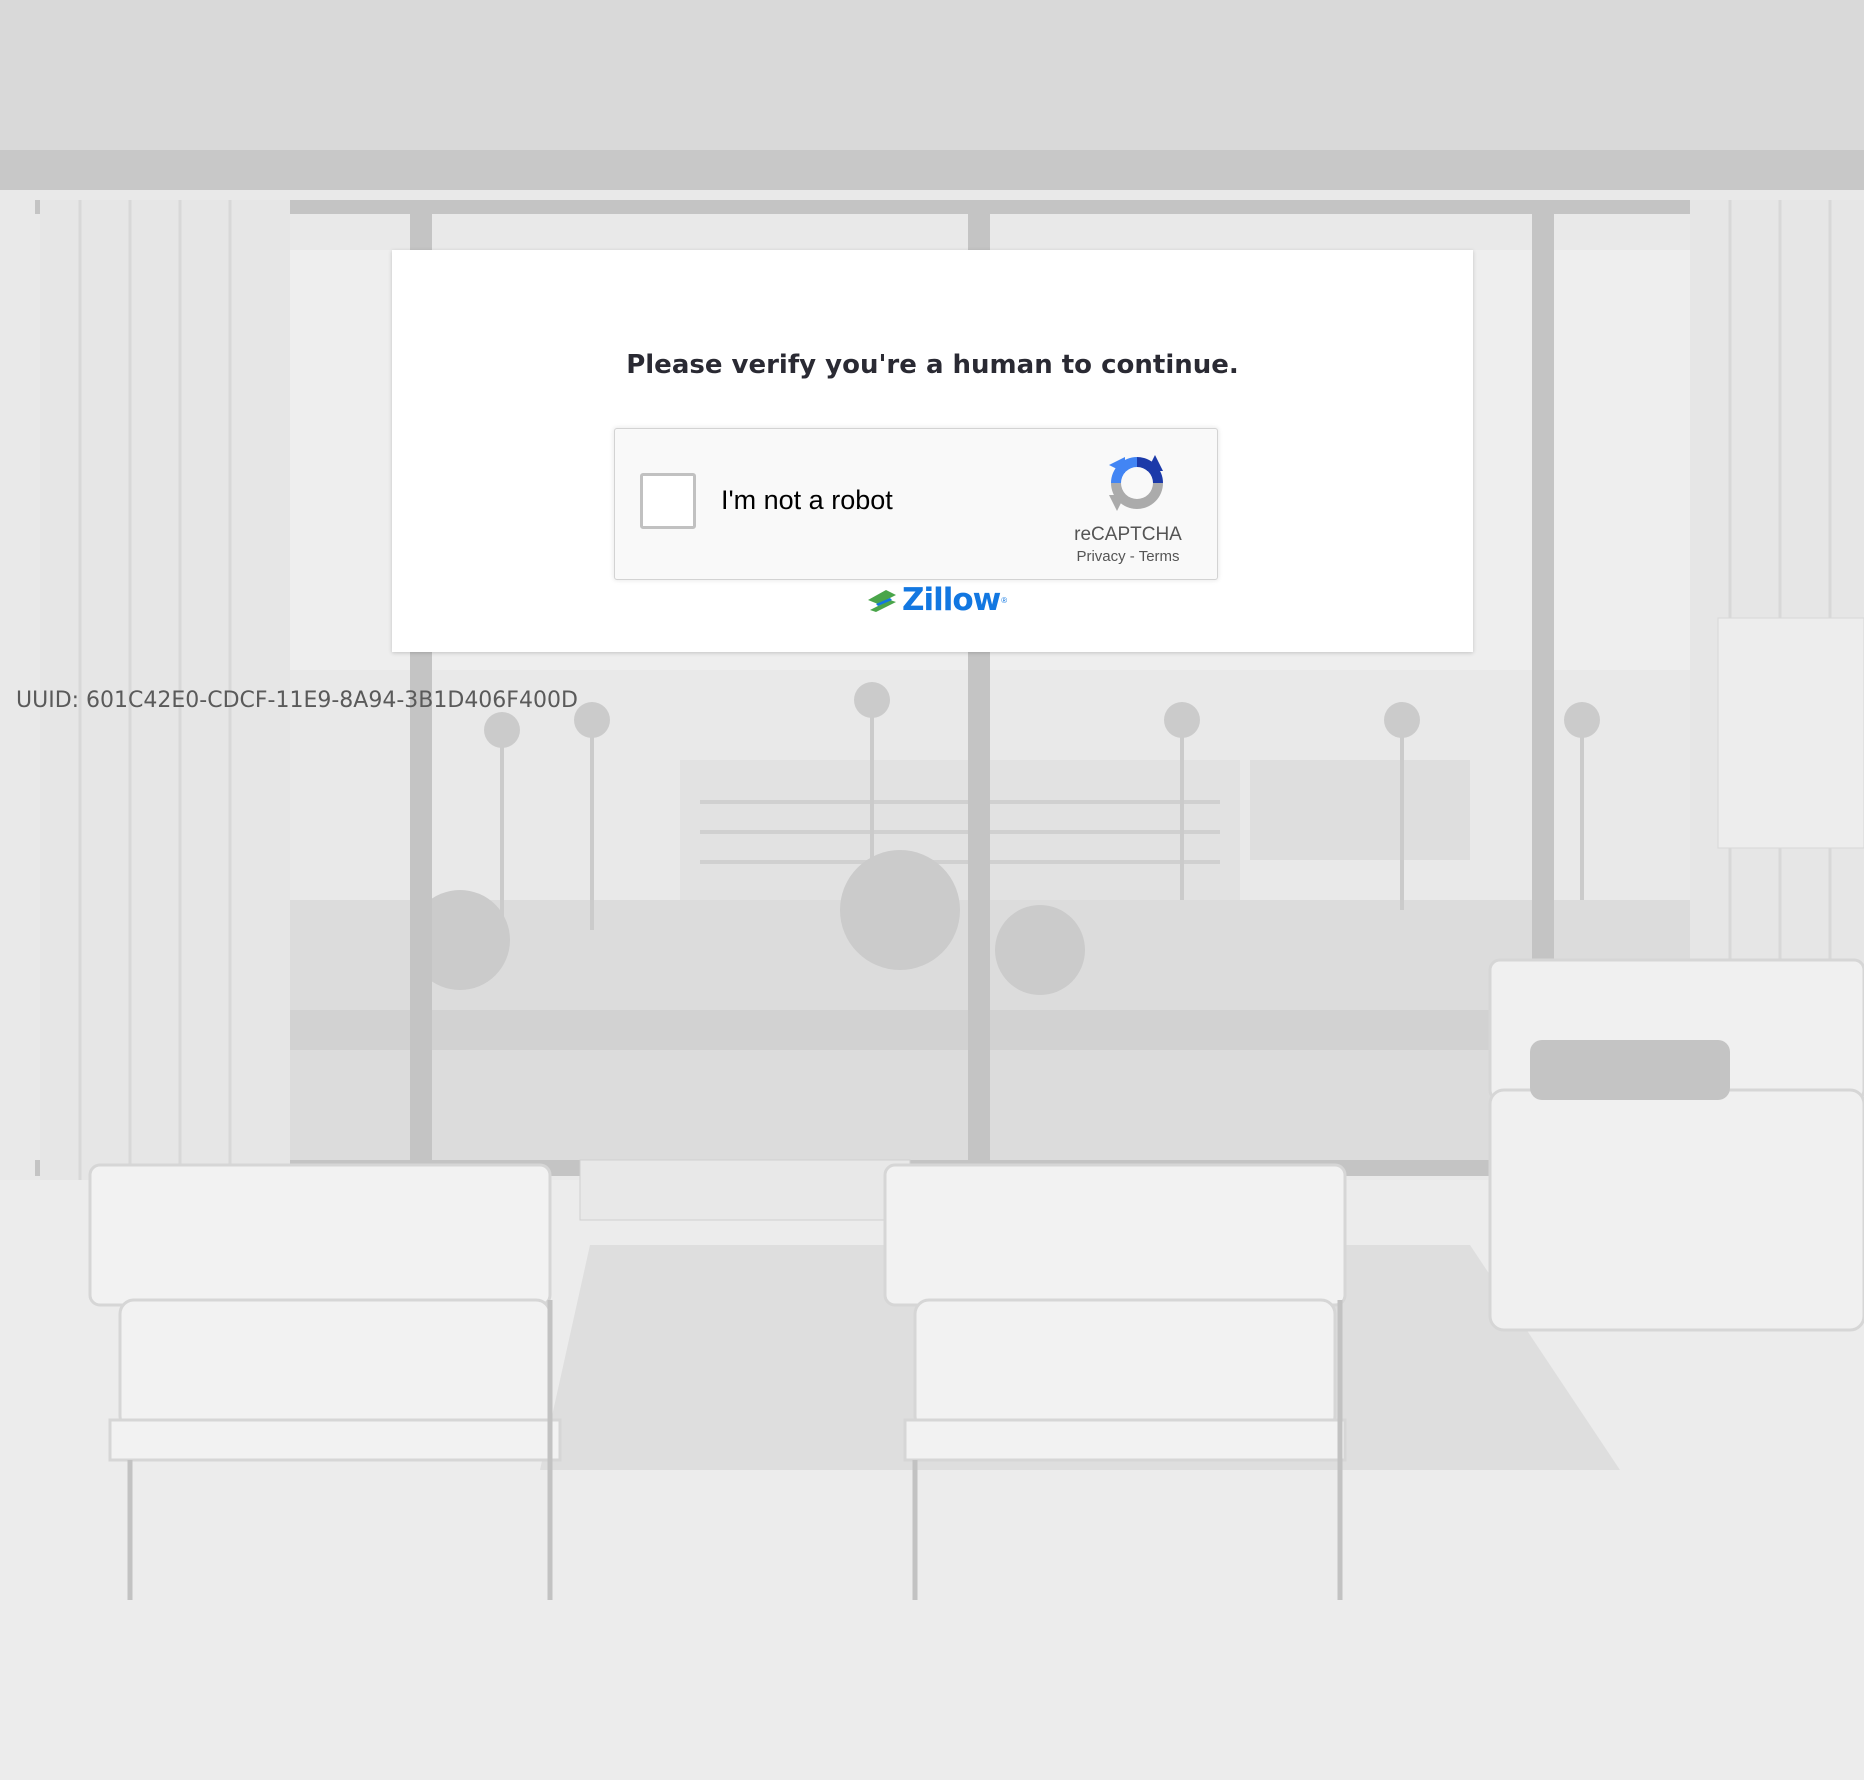  I want to click on privacy-link: Privacy, so click(1100, 556).